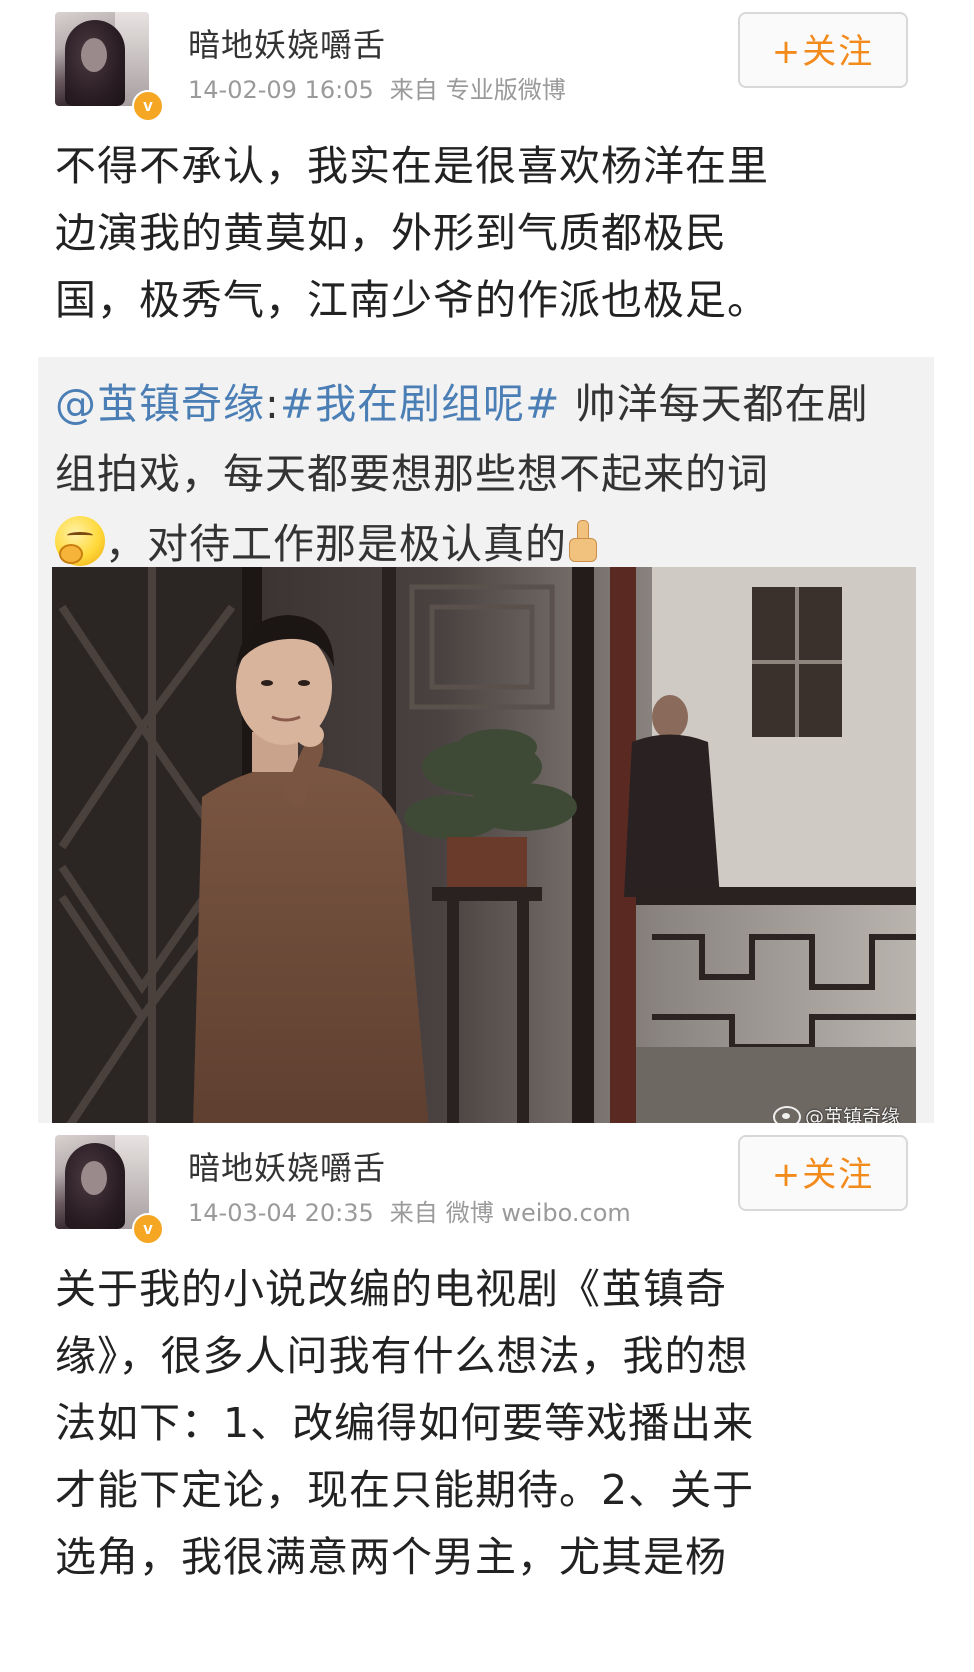  I want to click on thinking-emoji-icon, so click(80, 541).